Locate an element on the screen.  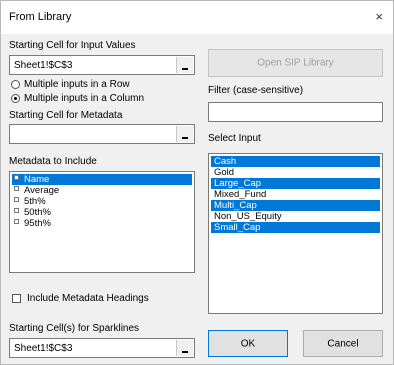
list-item: Cash is located at coordinates (295, 161).